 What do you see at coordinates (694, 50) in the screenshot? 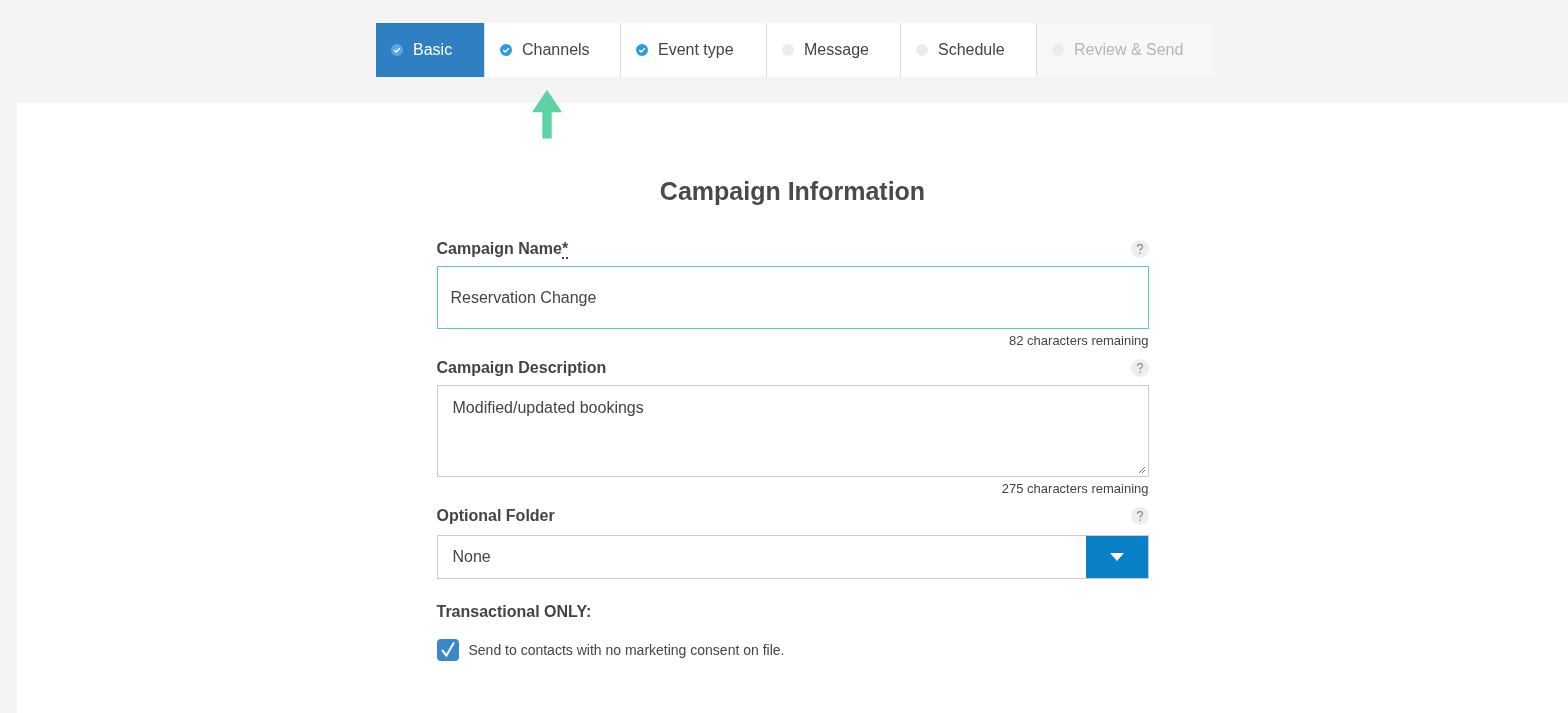
I see `step-tab: Event type` at bounding box center [694, 50].